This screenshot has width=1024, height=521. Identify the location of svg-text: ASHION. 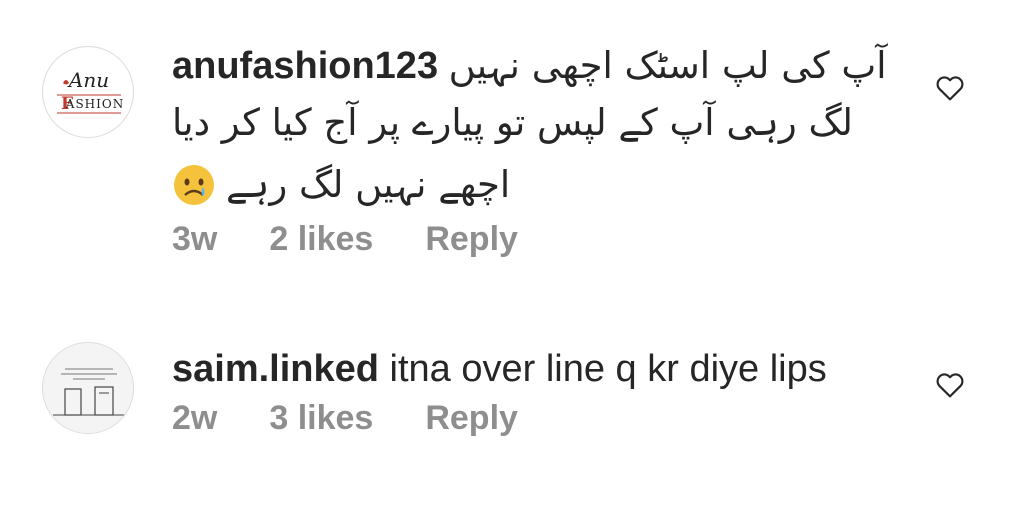
(94, 104).